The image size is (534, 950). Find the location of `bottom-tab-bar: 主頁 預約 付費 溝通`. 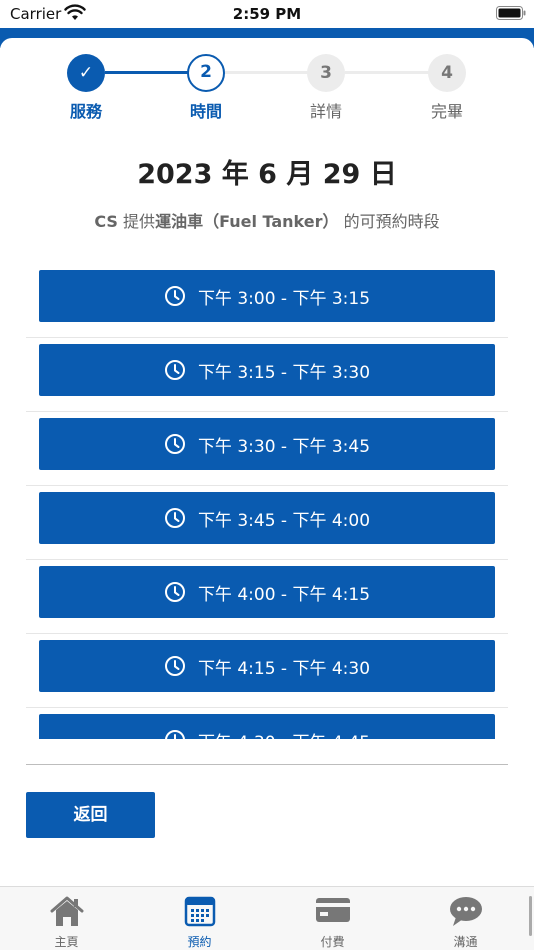

bottom-tab-bar: 主頁 預約 付費 溝通 is located at coordinates (267, 918).